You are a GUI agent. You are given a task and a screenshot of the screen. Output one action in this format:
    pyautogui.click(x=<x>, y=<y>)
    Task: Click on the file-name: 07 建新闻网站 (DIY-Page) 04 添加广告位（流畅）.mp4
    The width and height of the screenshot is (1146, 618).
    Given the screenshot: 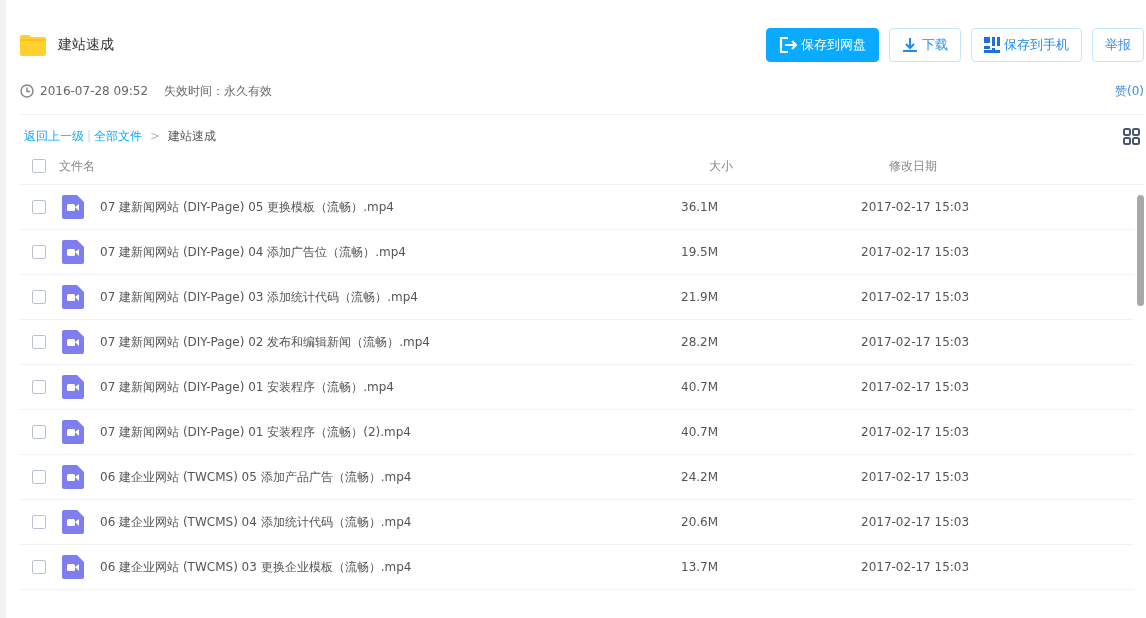 What is the action you would take?
    pyautogui.click(x=380, y=252)
    